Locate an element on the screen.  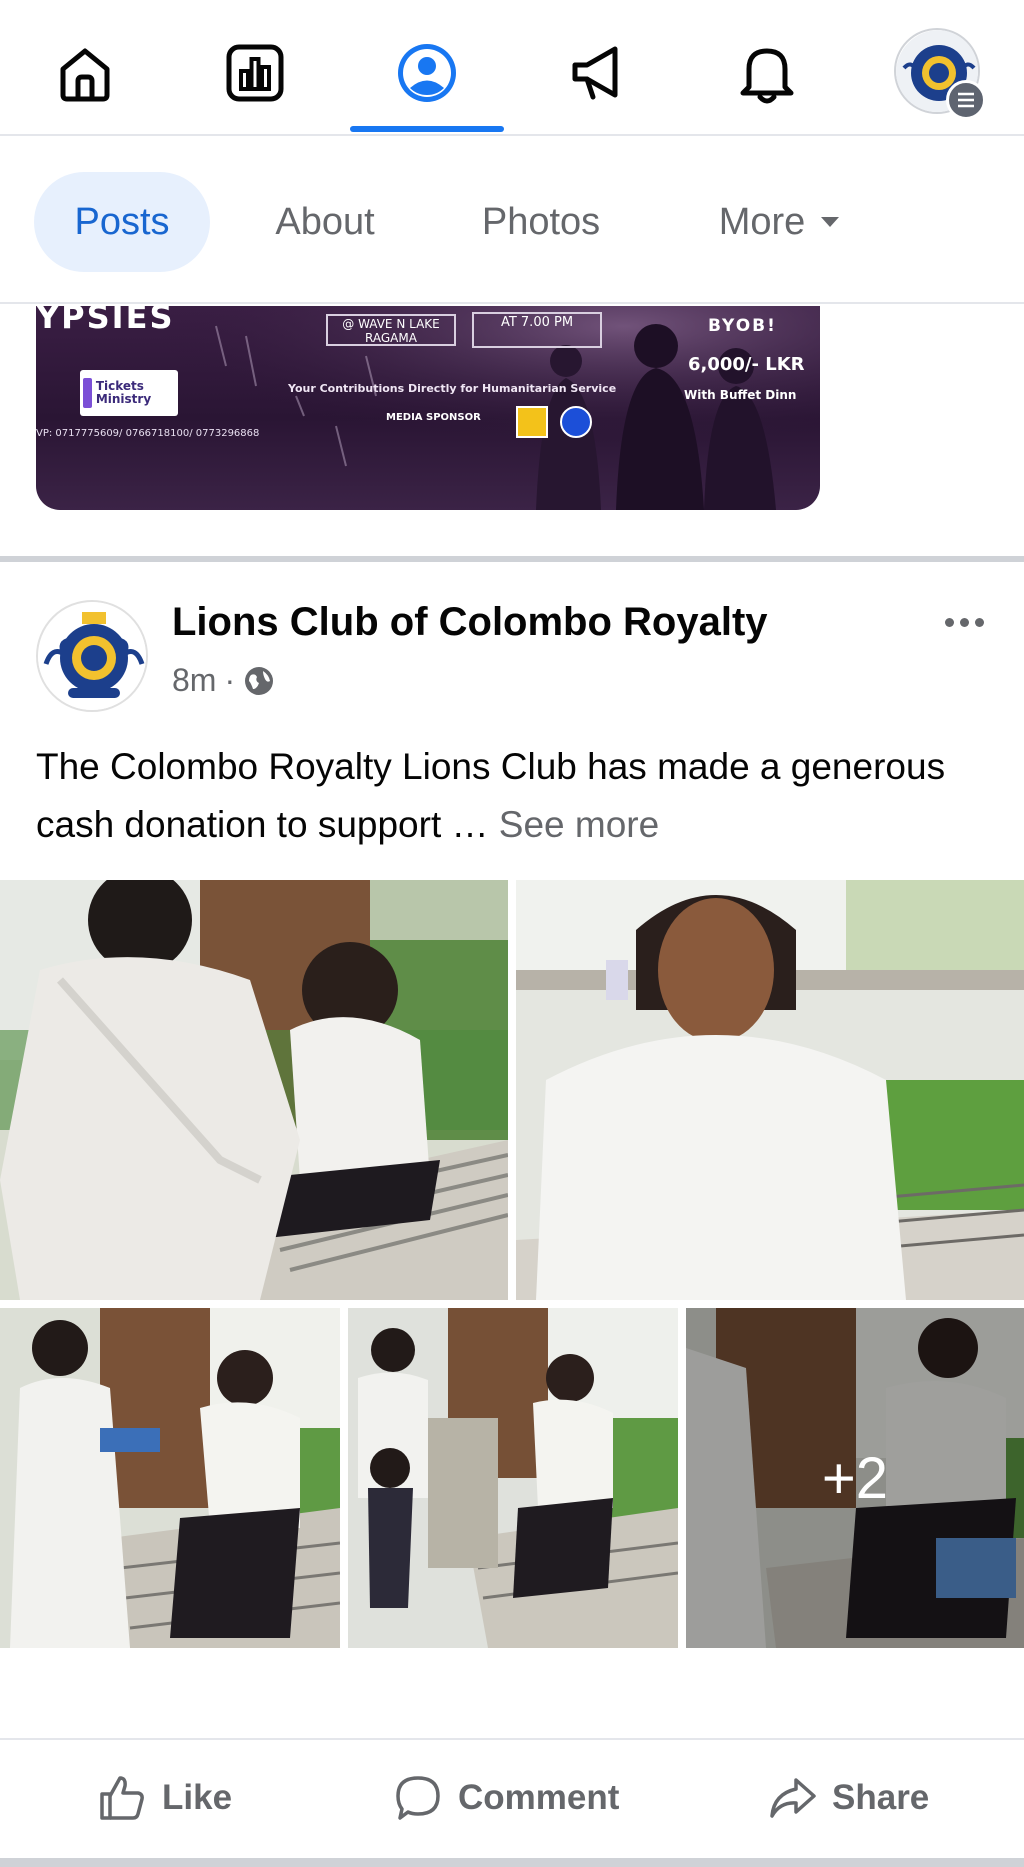
post-options-button is located at coordinates (964, 622).